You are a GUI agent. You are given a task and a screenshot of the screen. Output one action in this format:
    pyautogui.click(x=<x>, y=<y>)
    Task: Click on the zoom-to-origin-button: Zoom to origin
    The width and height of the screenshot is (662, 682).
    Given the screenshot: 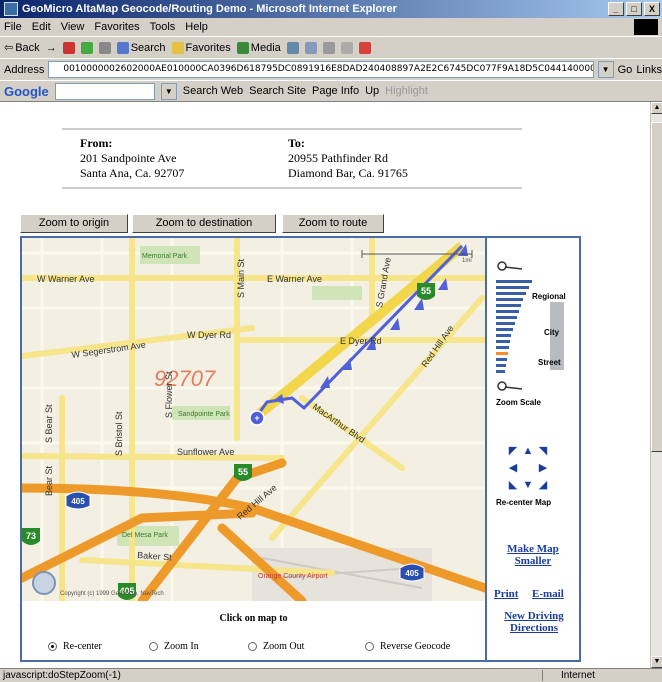 What is the action you would take?
    pyautogui.click(x=74, y=223)
    